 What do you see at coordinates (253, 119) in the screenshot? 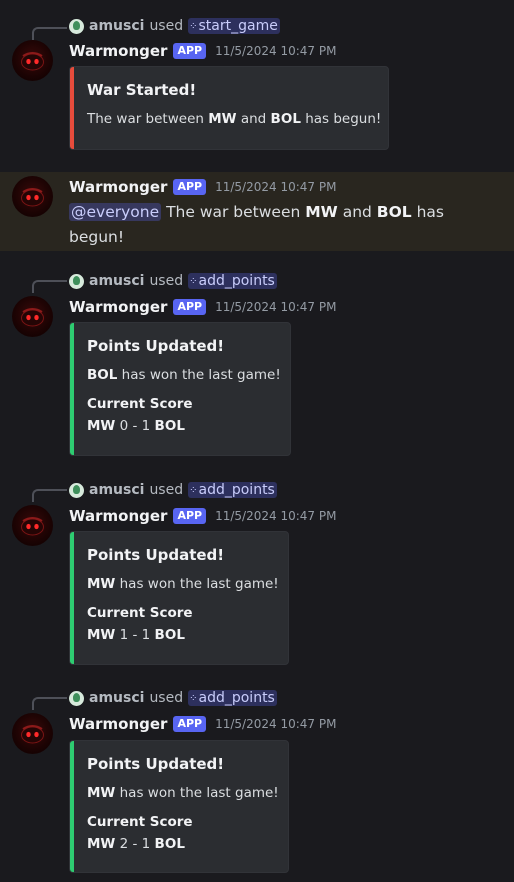
I see `desc-mid: and` at bounding box center [253, 119].